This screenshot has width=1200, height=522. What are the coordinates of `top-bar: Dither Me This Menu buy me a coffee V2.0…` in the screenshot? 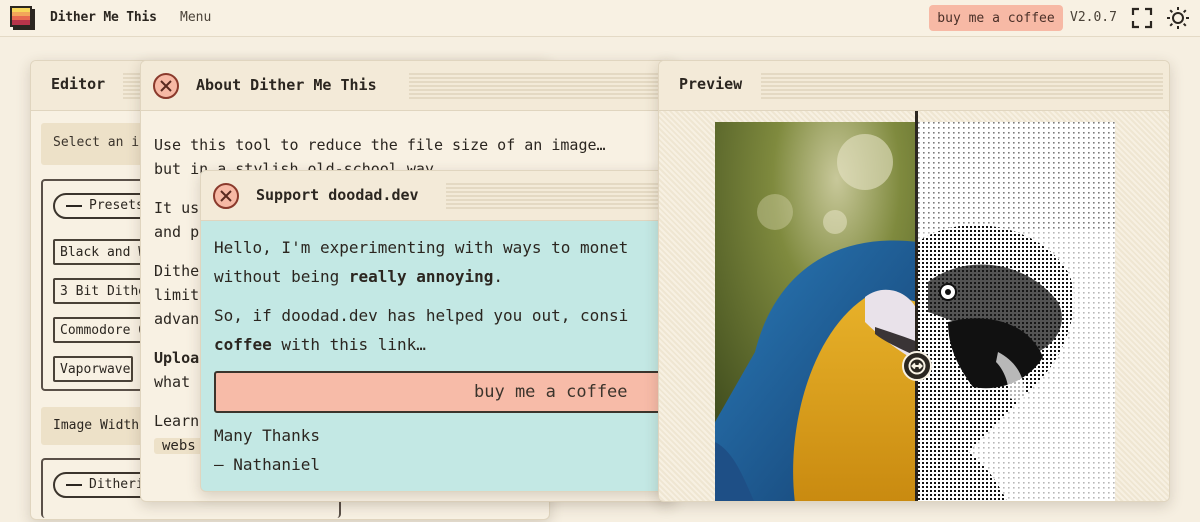 It's located at (600, 18).